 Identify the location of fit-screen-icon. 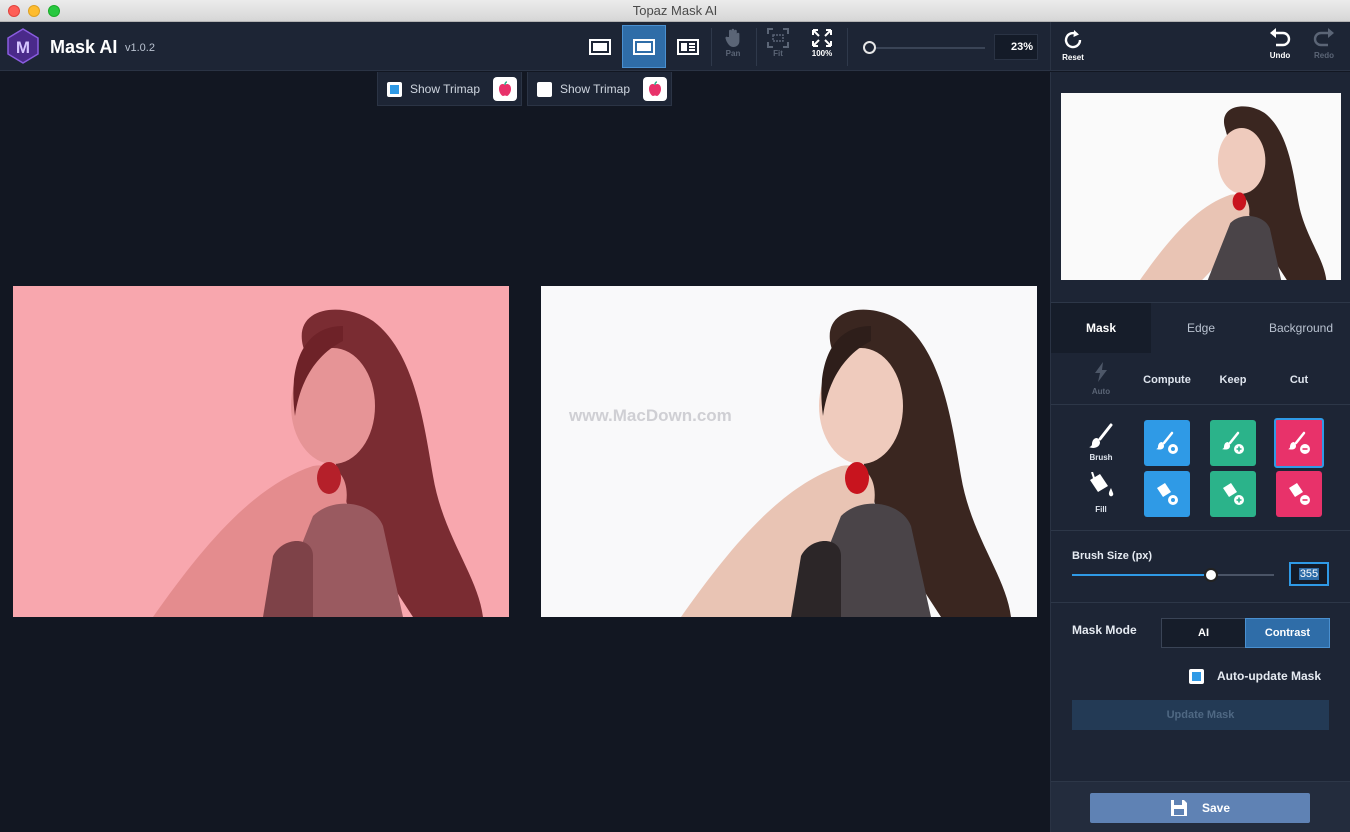
(778, 38).